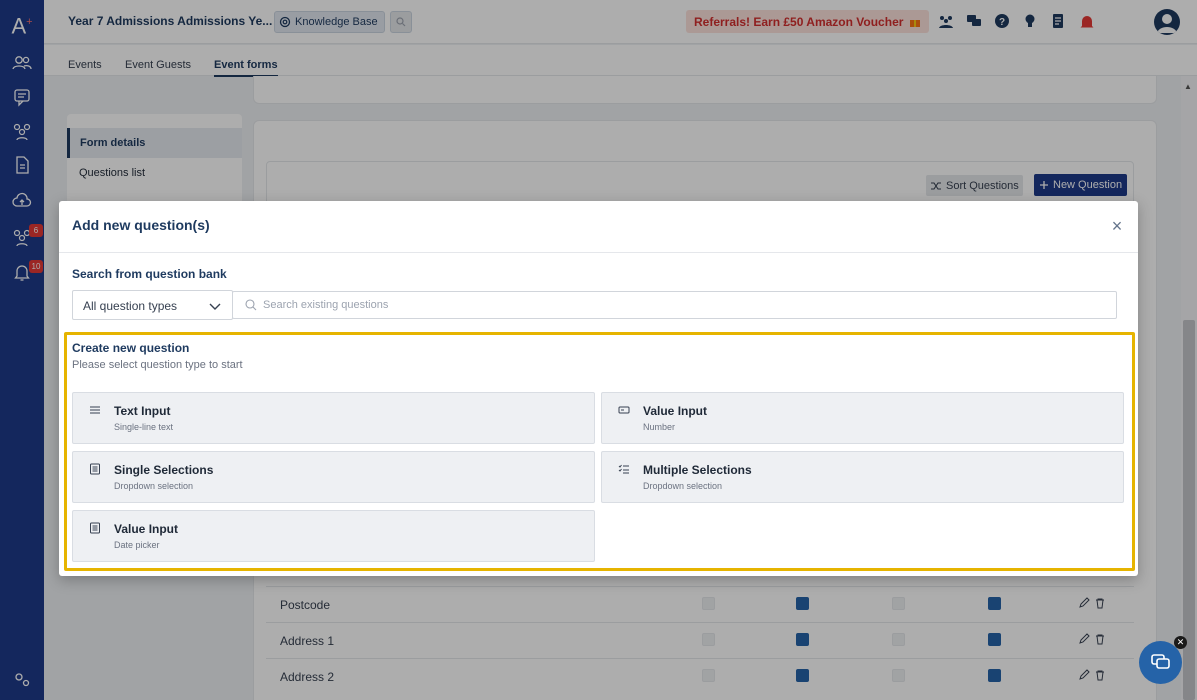  What do you see at coordinates (697, 470) in the screenshot?
I see `question-type-title: Multiple Selections` at bounding box center [697, 470].